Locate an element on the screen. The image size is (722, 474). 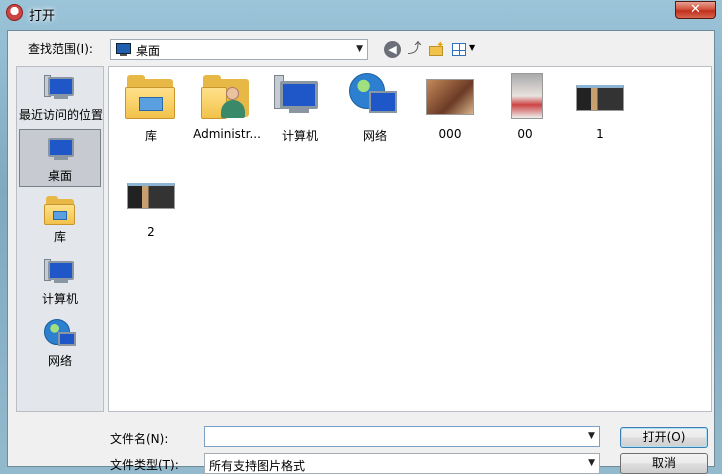
new-folder-icon: ✦ is located at coordinates (436, 49).